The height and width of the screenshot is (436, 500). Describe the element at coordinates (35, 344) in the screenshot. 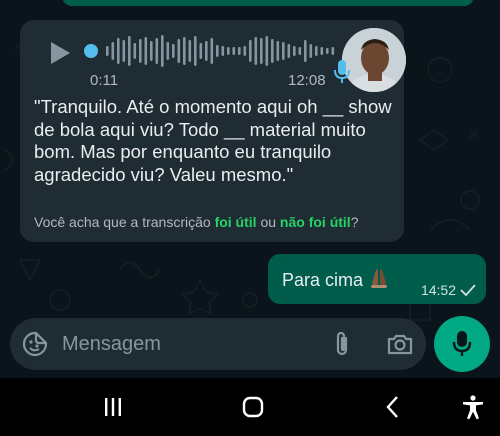

I see `sticker-emoji-icon` at that location.